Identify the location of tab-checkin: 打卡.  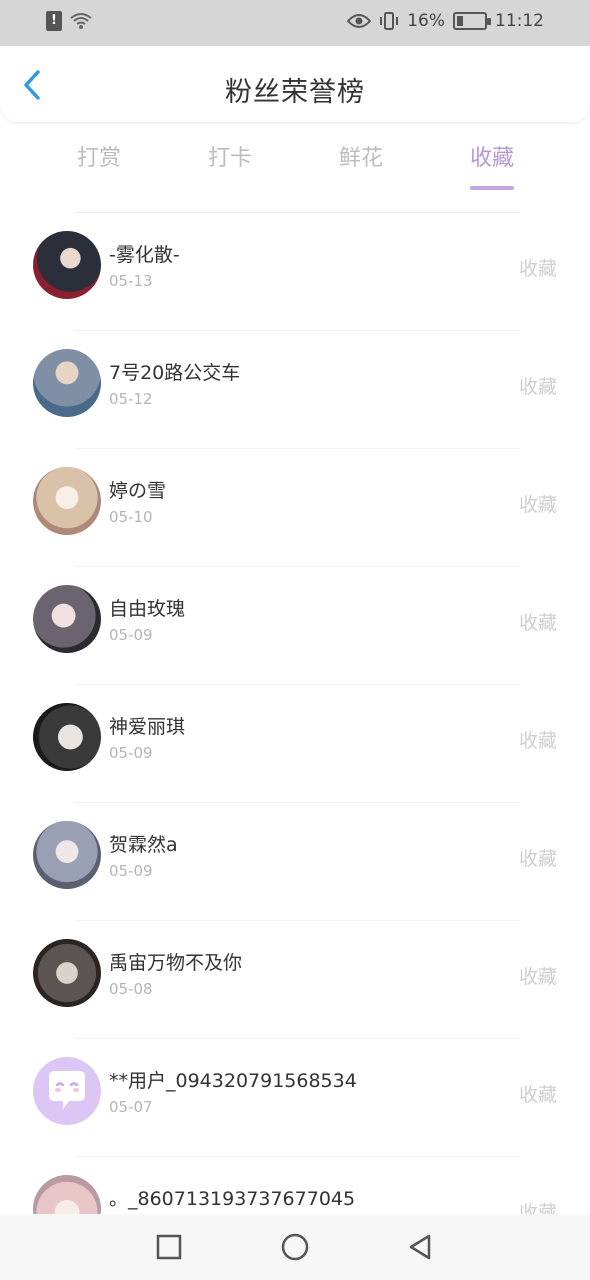
(230, 156).